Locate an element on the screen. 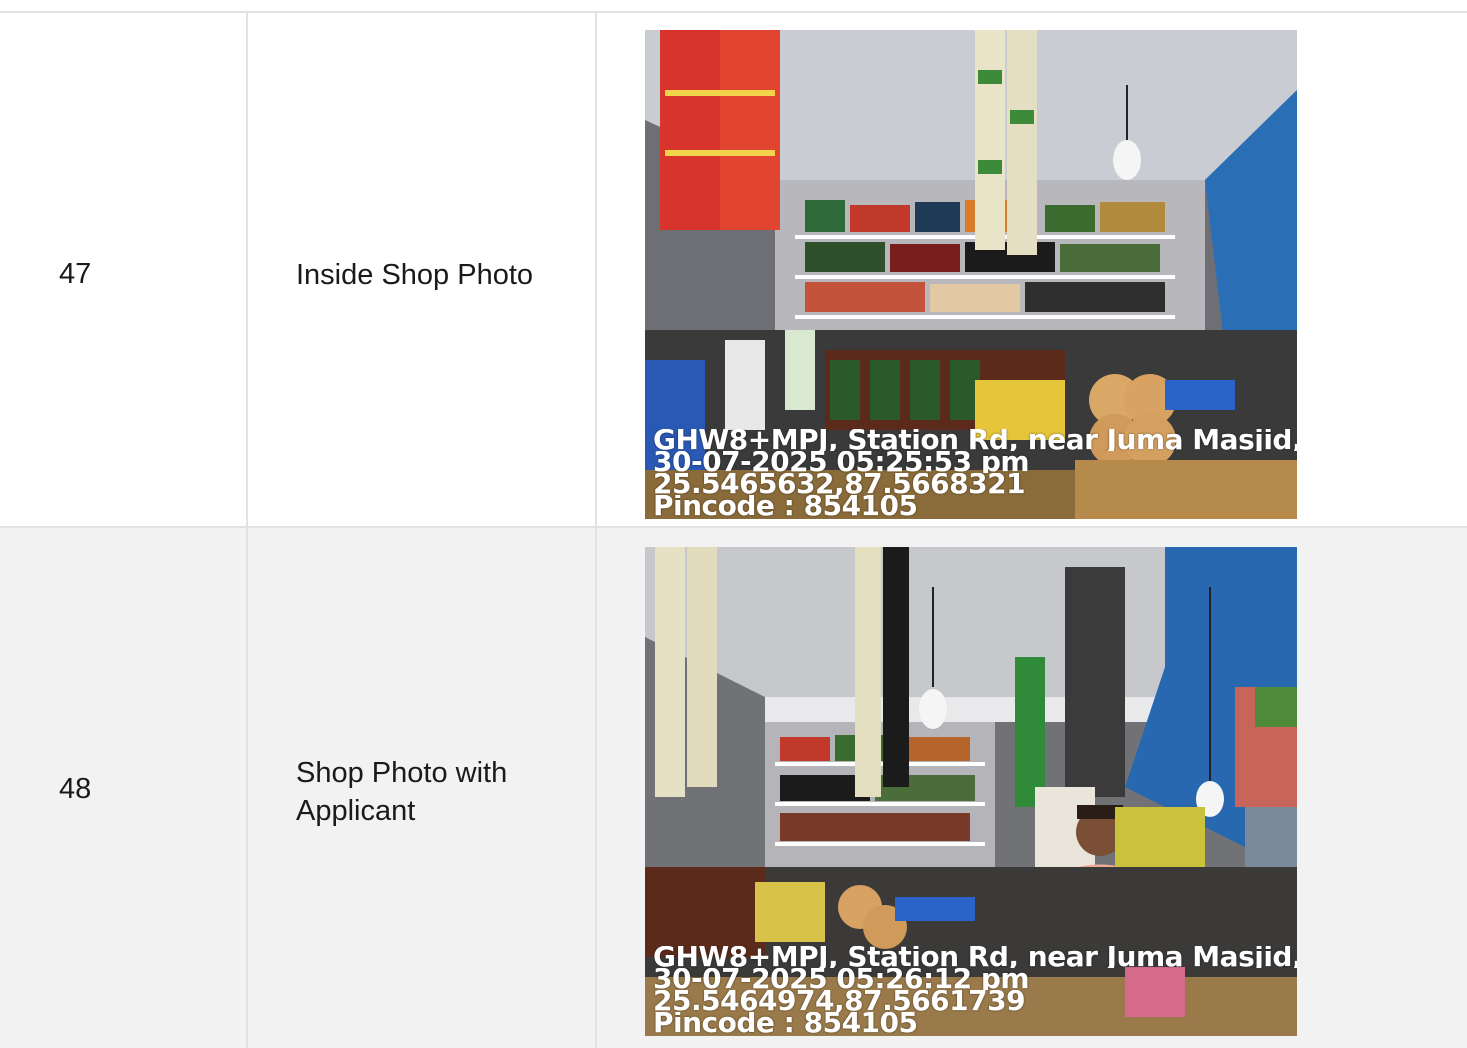 The image size is (1467, 1048). row-number: 47 is located at coordinates (75, 274).